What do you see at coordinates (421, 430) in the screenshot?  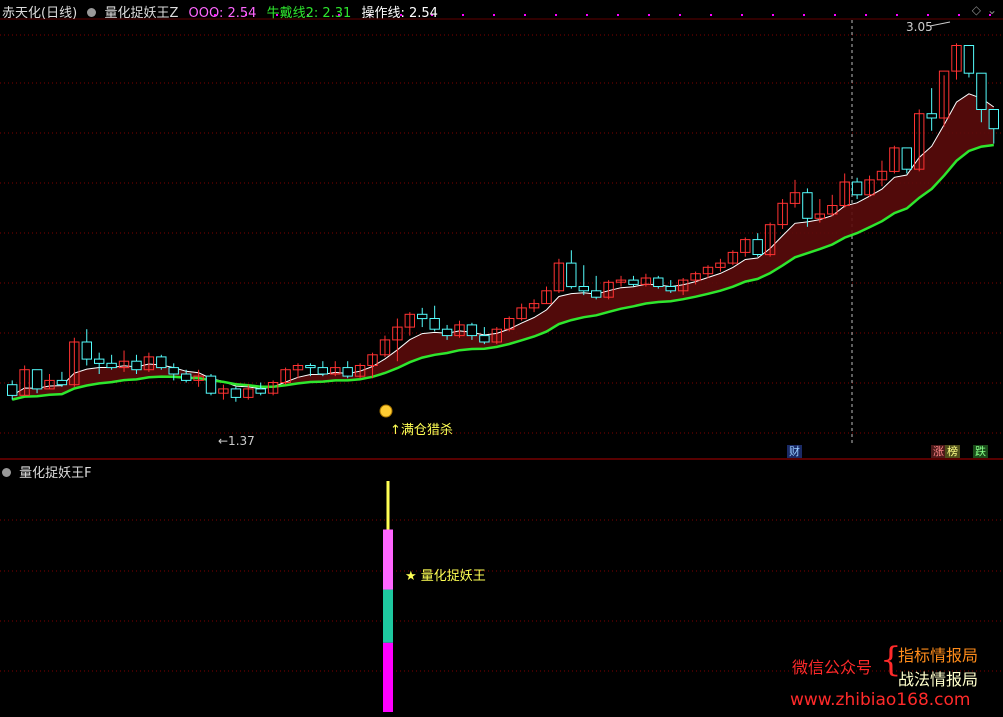 I see `signal-label: ↑满仓猎杀` at bounding box center [421, 430].